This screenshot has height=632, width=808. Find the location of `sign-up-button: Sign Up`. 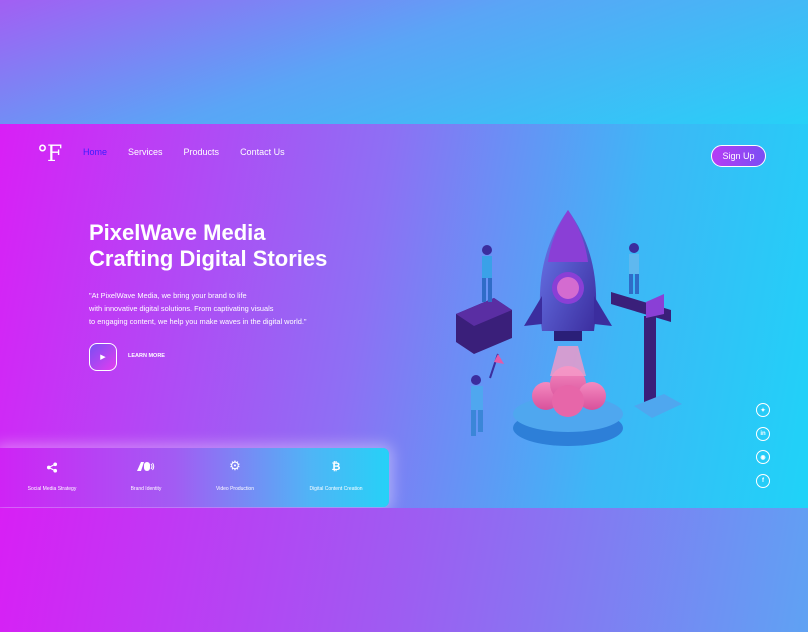

sign-up-button: Sign Up is located at coordinates (738, 156).